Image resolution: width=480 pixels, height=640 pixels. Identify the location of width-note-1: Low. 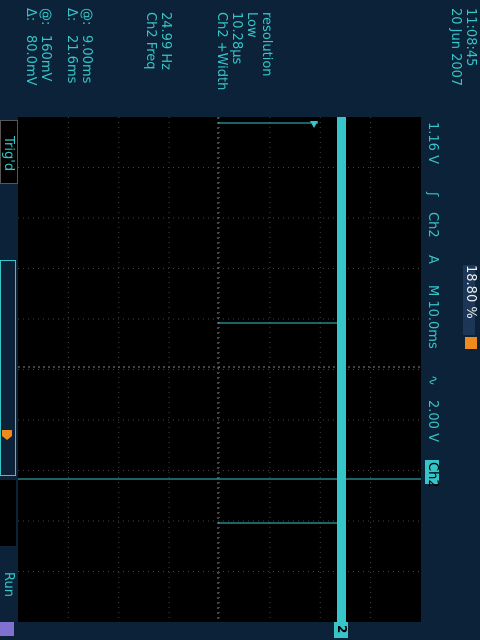
(251, 25).